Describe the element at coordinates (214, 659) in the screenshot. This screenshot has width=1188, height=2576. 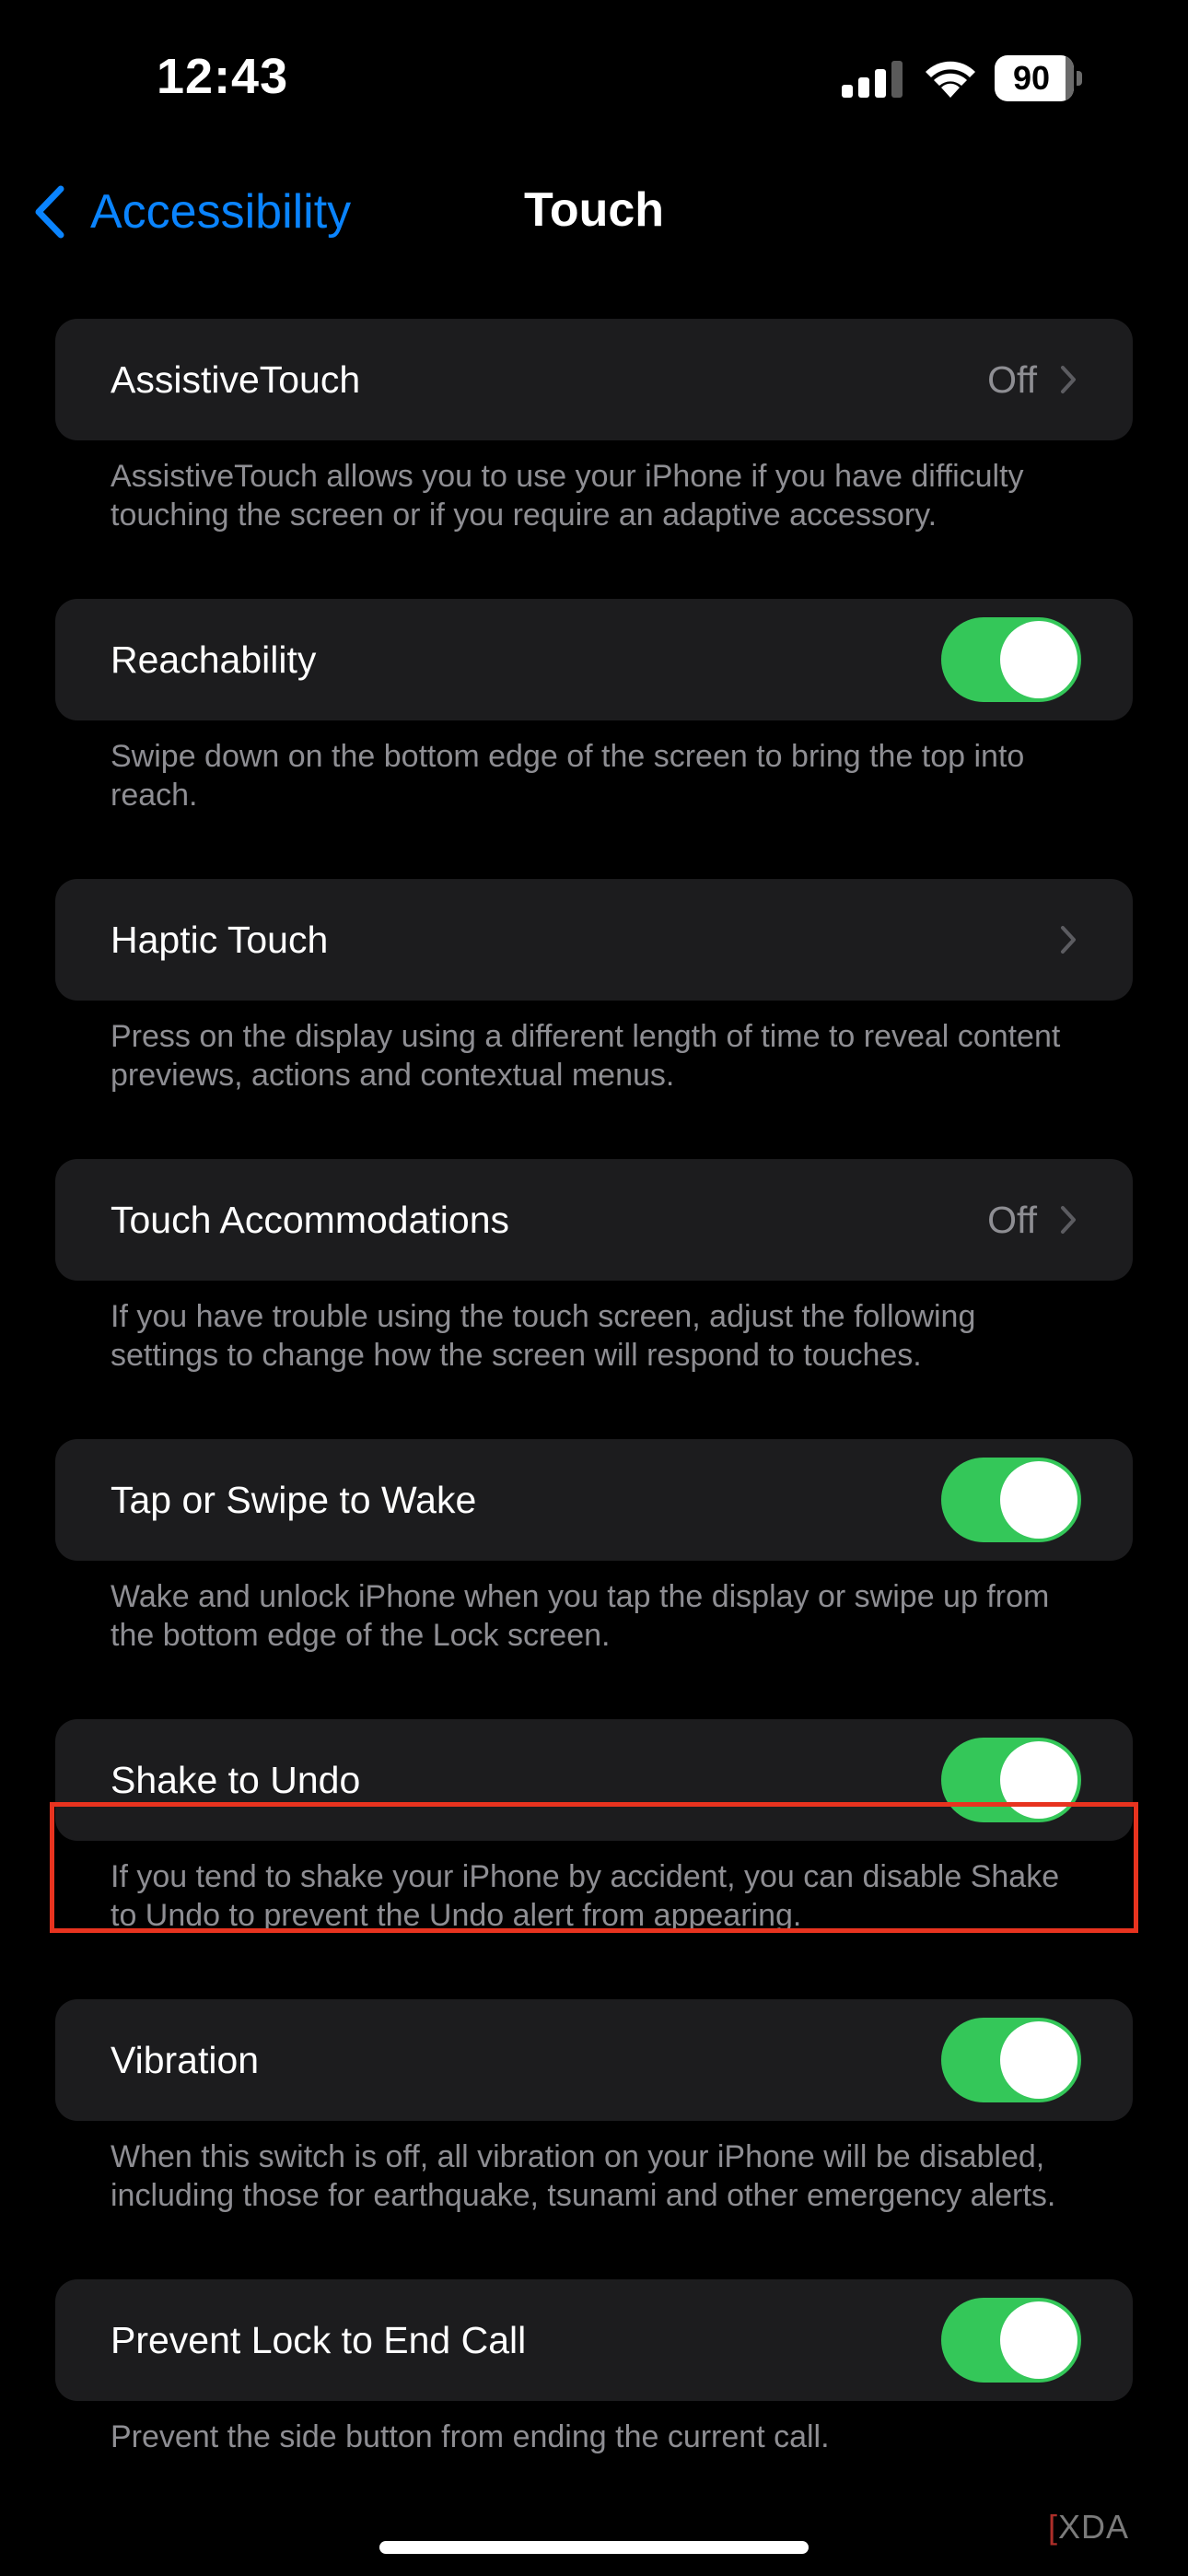
I see `reachability-label: Reachability` at that location.